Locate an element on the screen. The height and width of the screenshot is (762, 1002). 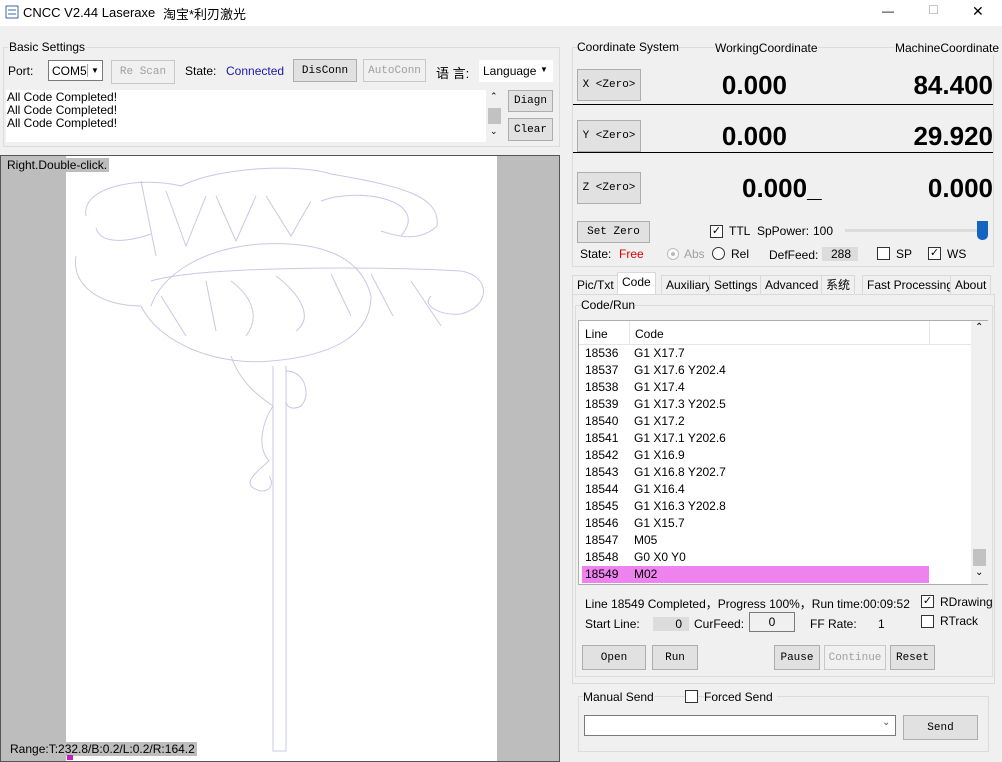
tab-advanced: Advanced is located at coordinates (792, 285).